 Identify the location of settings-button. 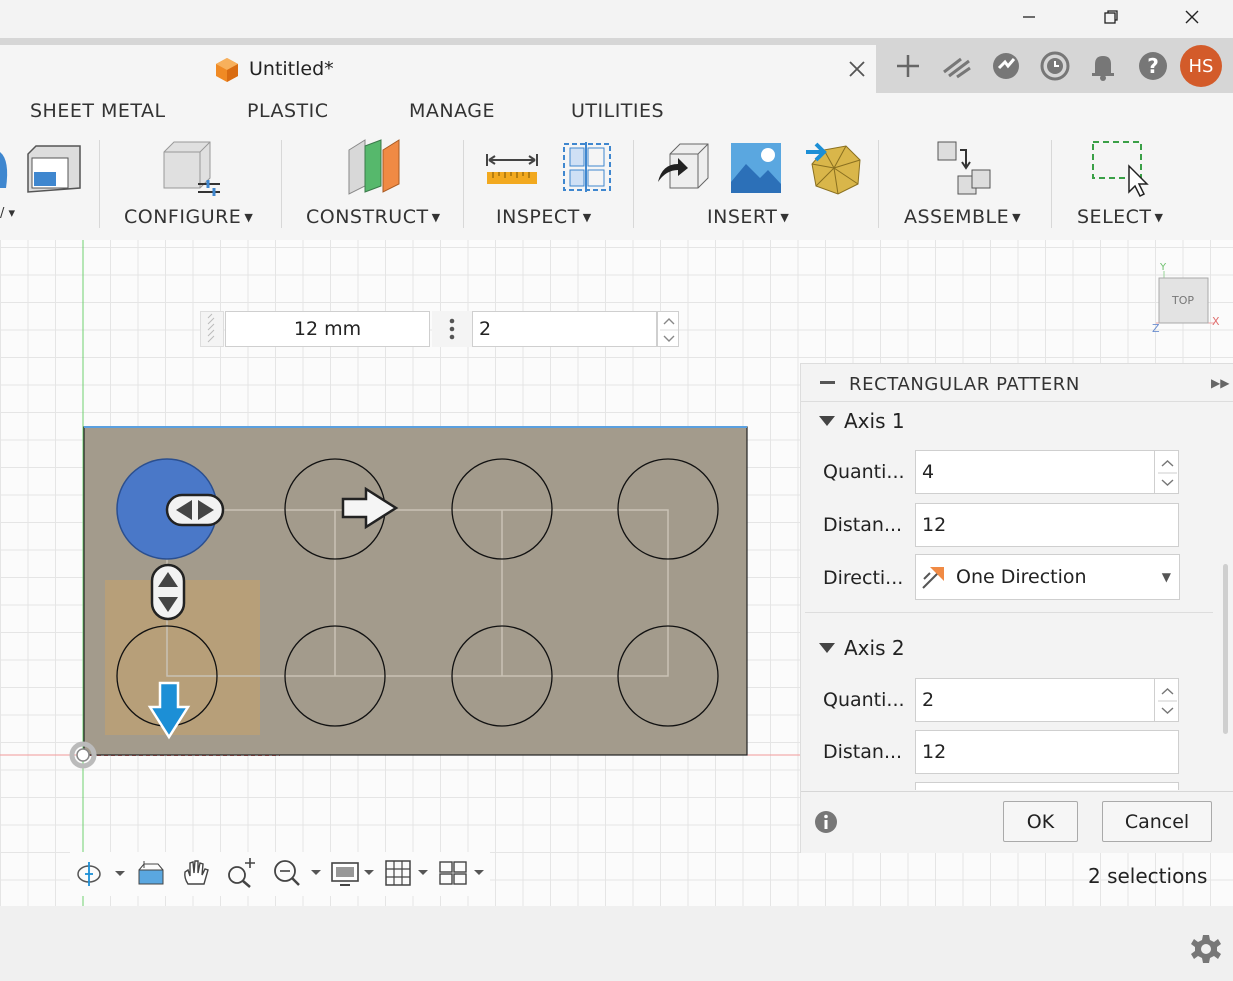
(1206, 951).